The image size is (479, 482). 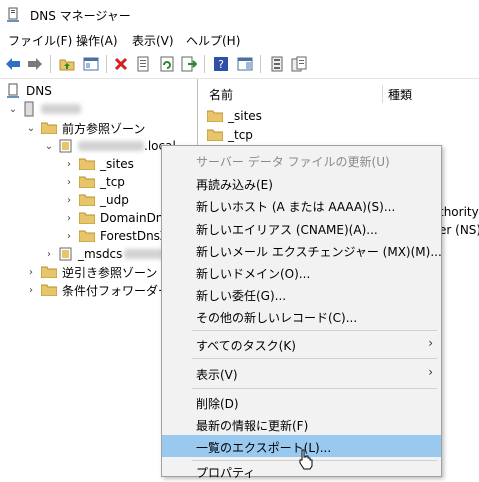 I want to click on tree-label-domaindns: DomainDns, so click(x=135, y=218).